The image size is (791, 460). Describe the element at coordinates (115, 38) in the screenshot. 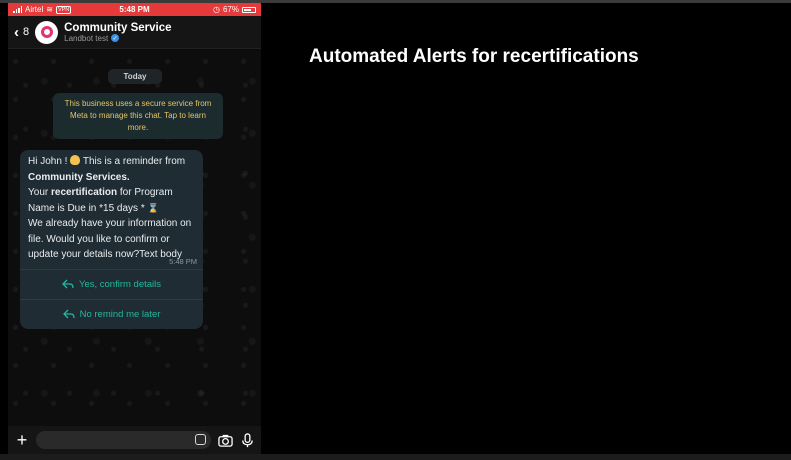

I see `verified-badge-icon: ✓` at that location.